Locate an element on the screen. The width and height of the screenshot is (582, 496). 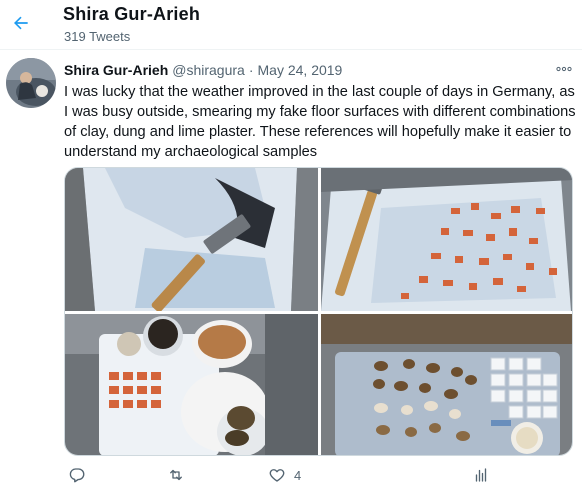
author-name: Shira Gur-Arieh is located at coordinates (116, 72).